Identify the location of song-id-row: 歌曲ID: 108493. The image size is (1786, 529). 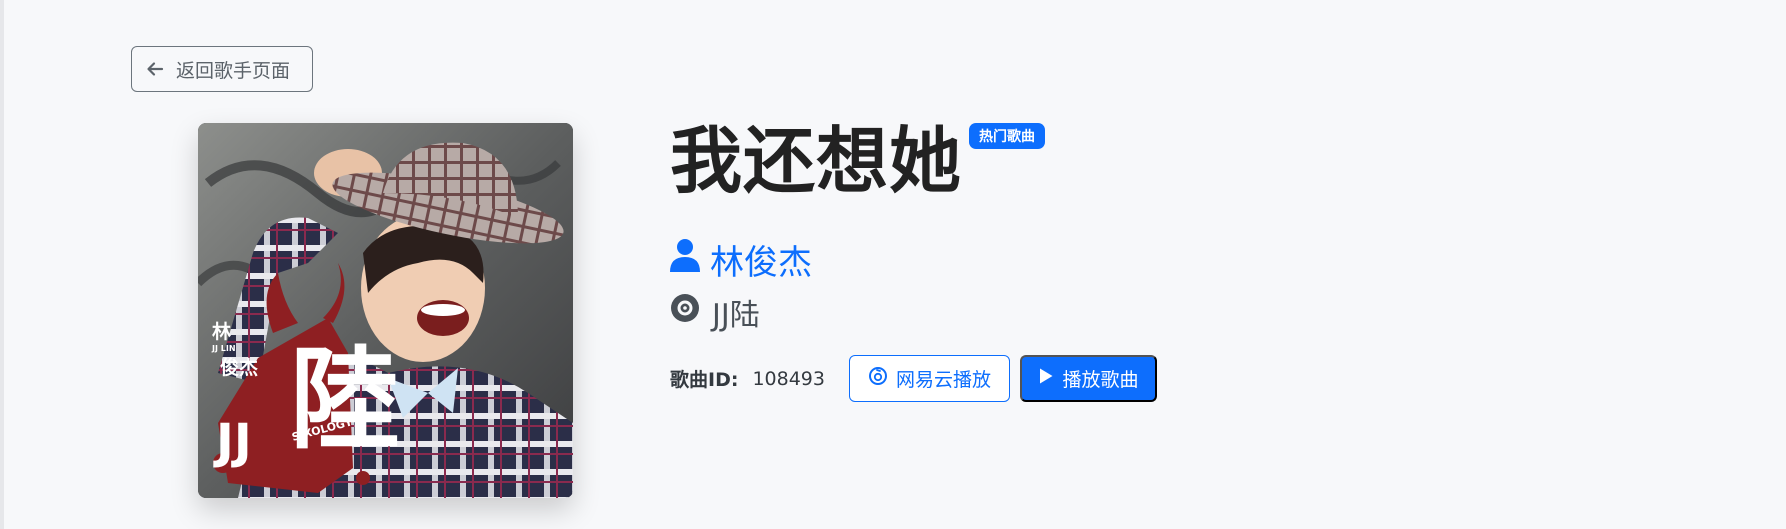
(747, 378).